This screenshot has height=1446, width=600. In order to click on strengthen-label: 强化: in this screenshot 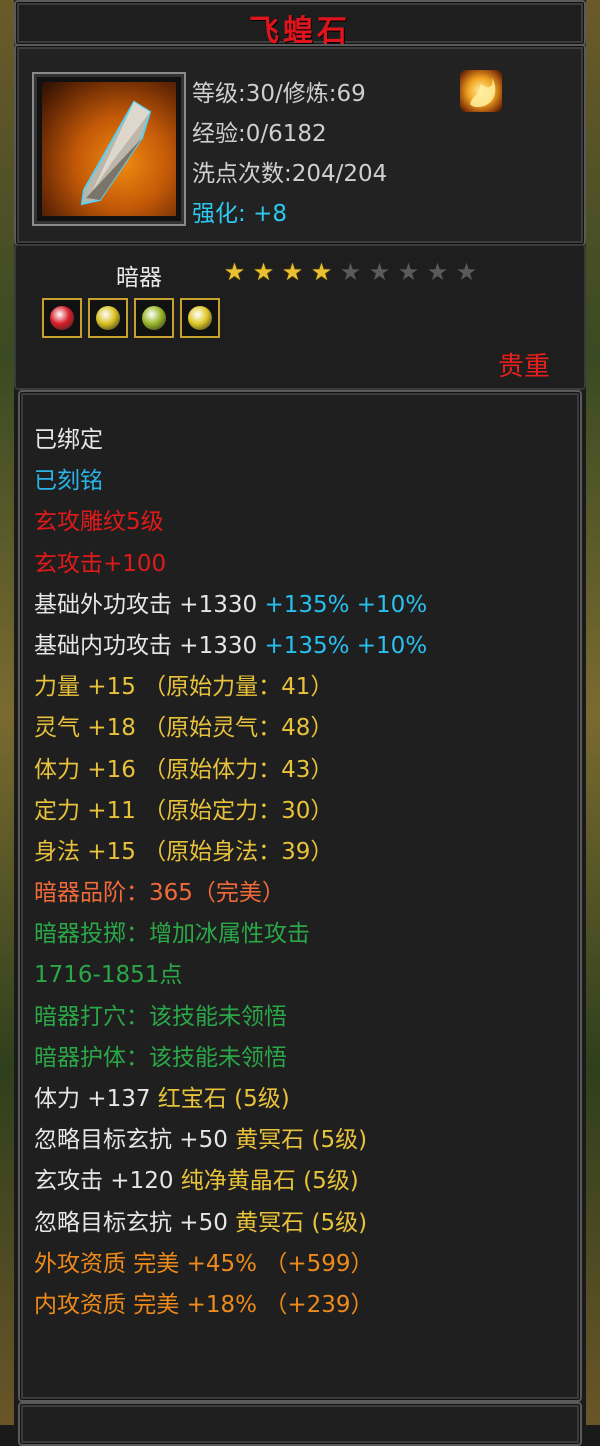, I will do `click(219, 214)`.